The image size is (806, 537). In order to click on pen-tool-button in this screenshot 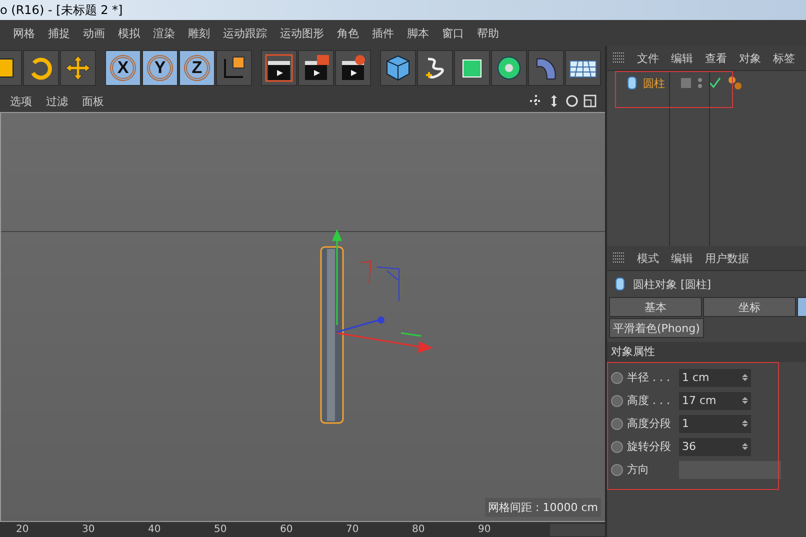, I will do `click(435, 68)`.